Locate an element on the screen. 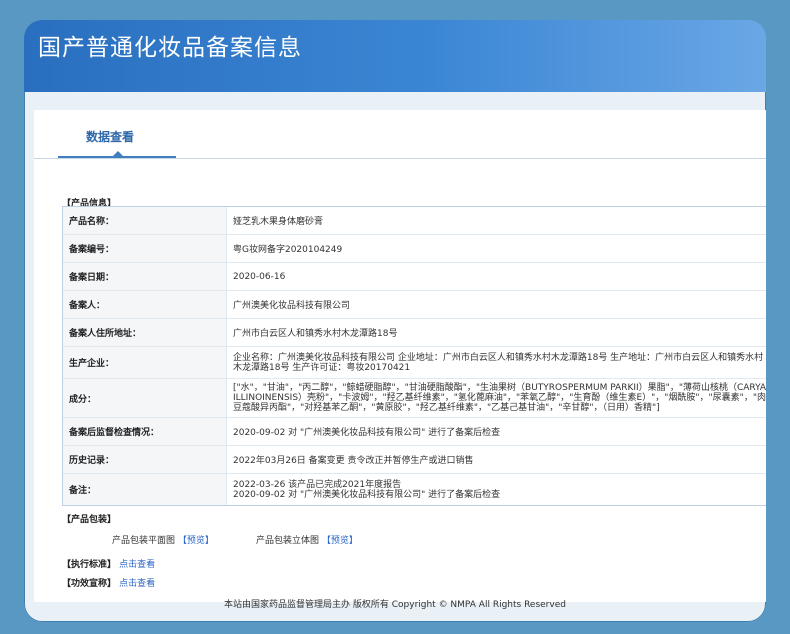 This screenshot has height=634, width=790. table-row: 产品名称： 娅芝乳木果身体磨砂膏 is located at coordinates (414, 221).